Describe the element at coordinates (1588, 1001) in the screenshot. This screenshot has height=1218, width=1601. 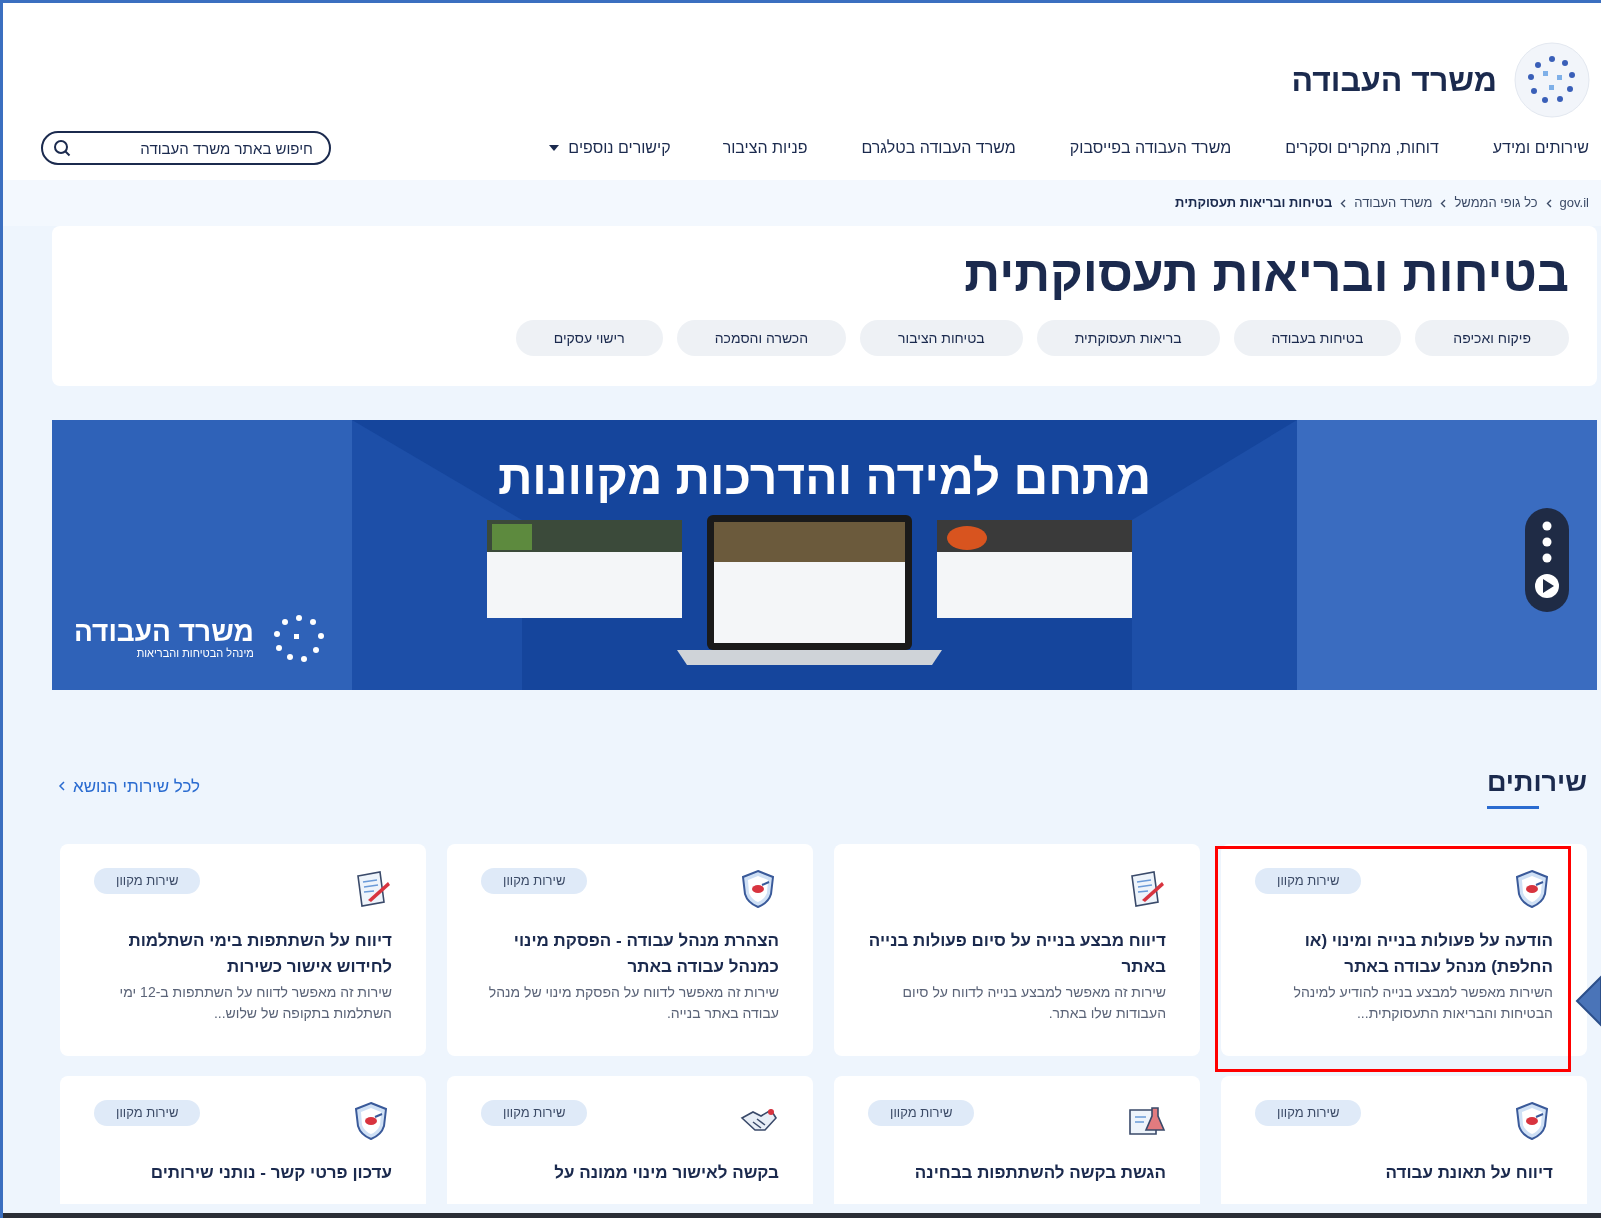
I see `pointer-arrow` at that location.